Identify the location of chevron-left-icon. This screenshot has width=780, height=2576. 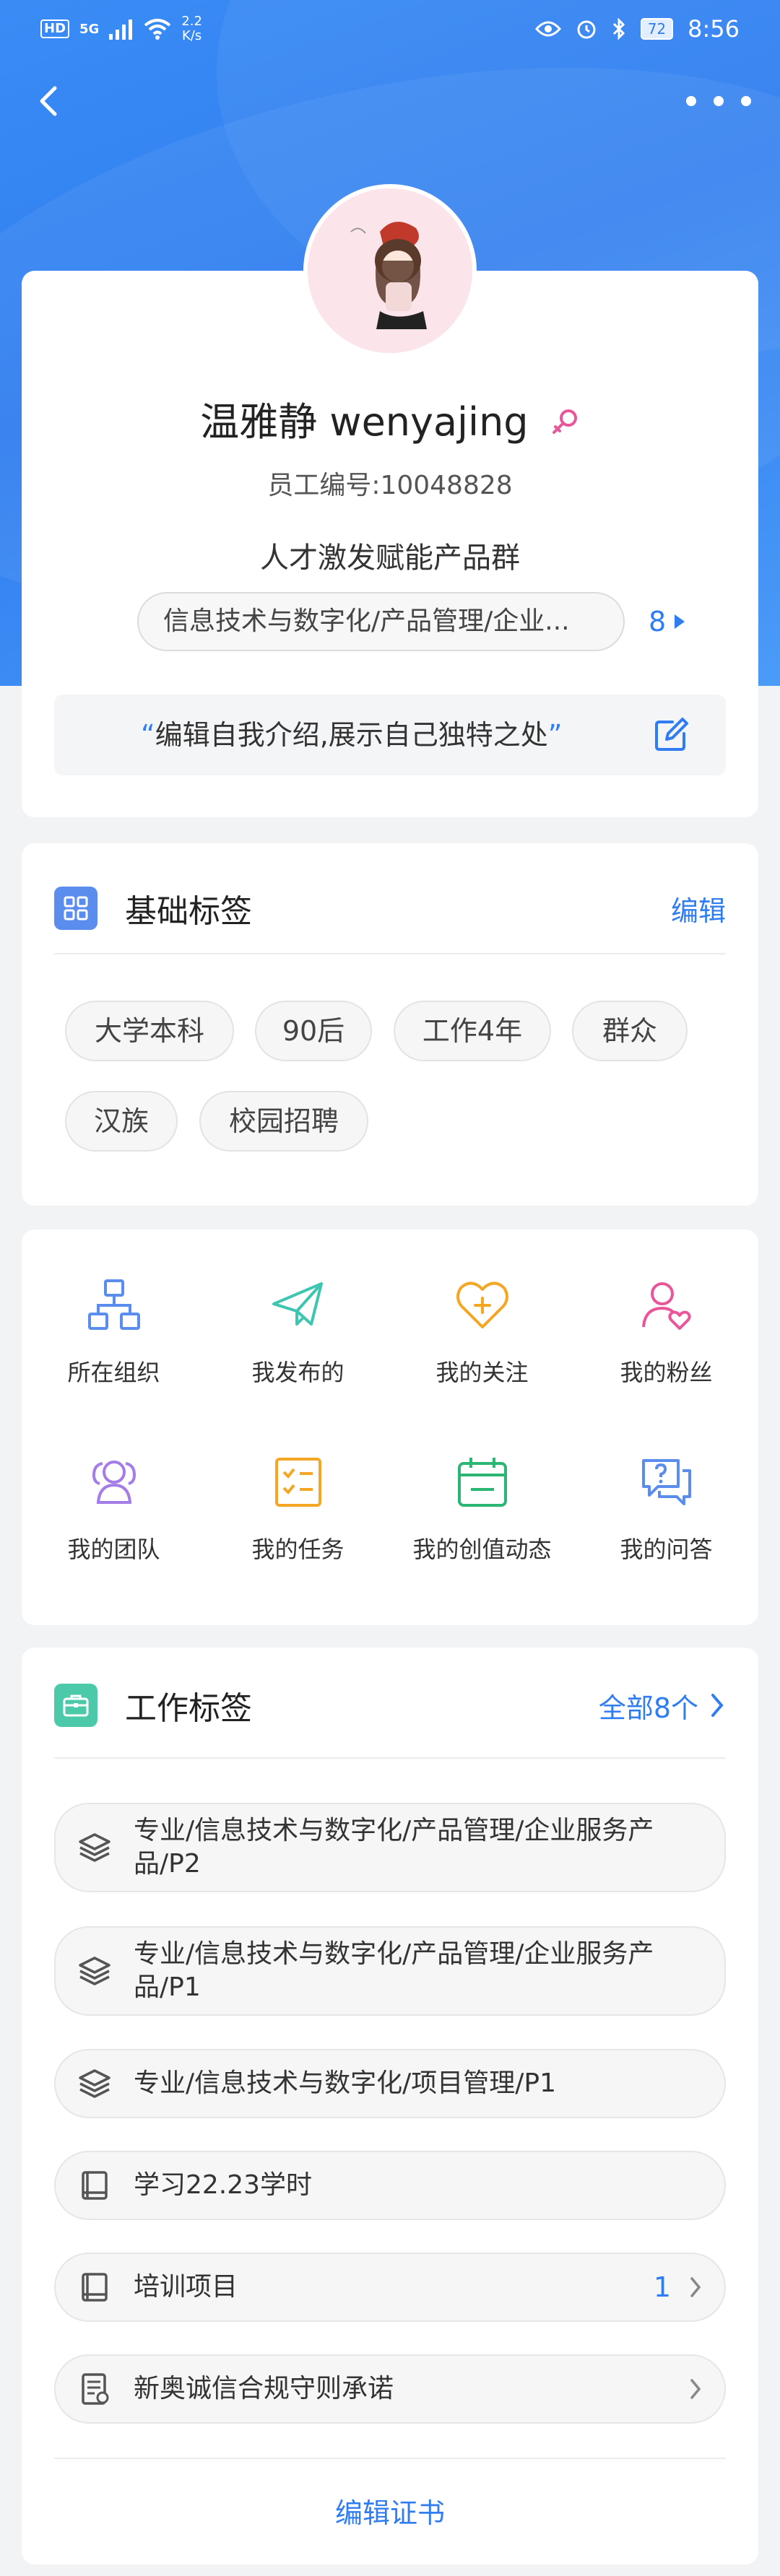
(48, 101).